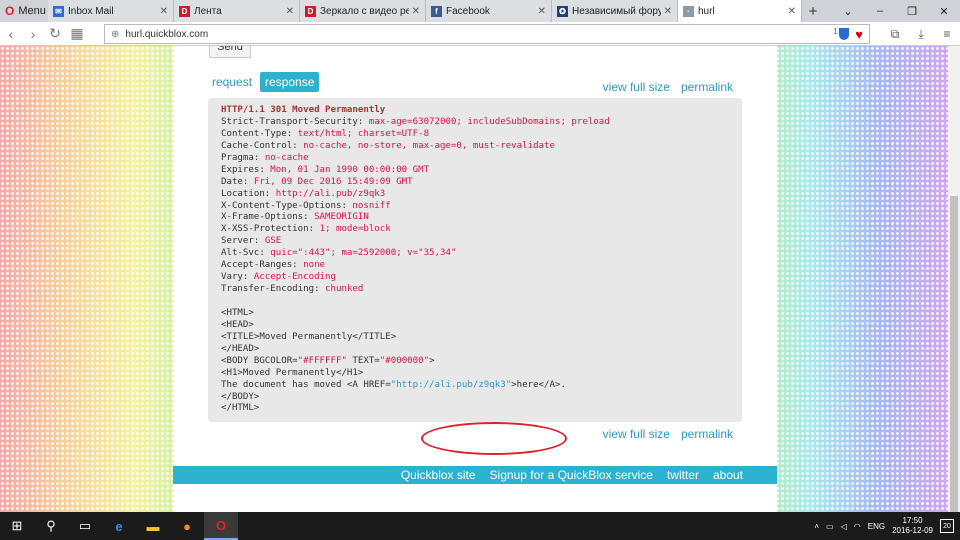 The image size is (960, 540). What do you see at coordinates (11, 34) in the screenshot?
I see `back-button: ‹` at bounding box center [11, 34].